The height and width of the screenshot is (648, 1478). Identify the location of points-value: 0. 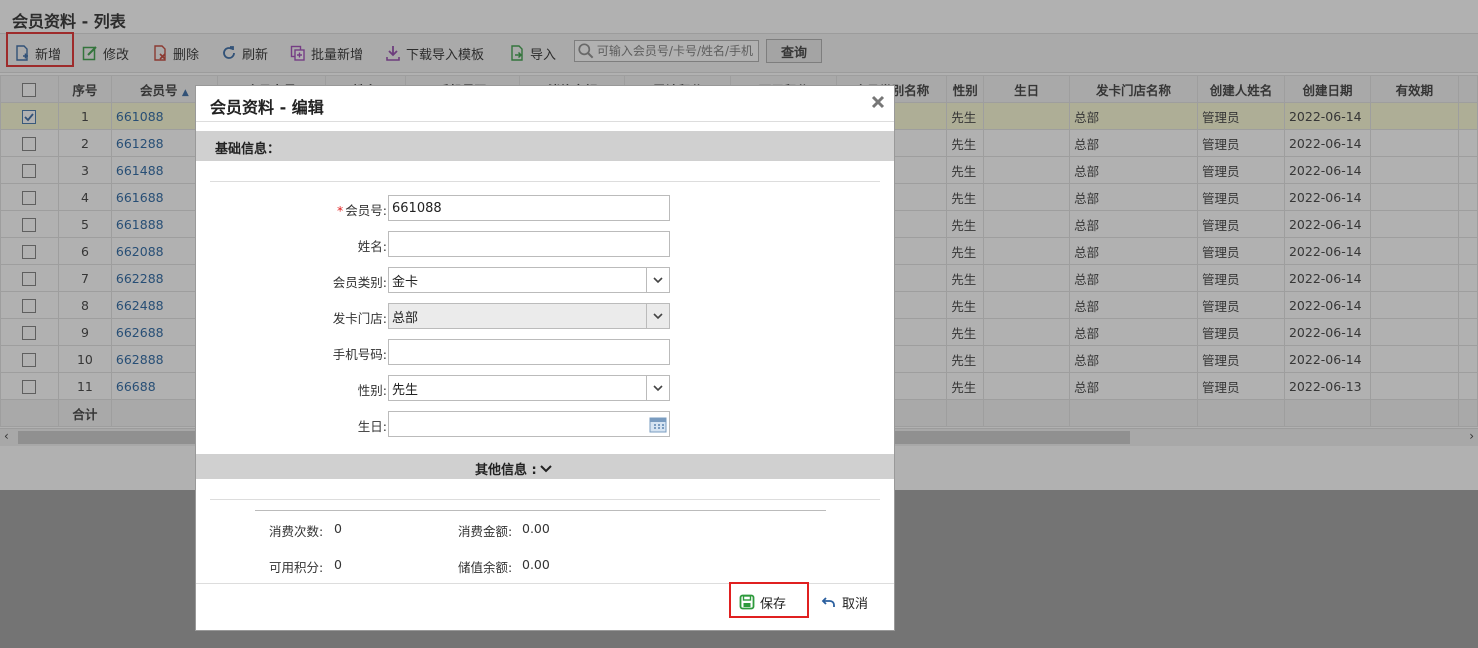
(338, 564).